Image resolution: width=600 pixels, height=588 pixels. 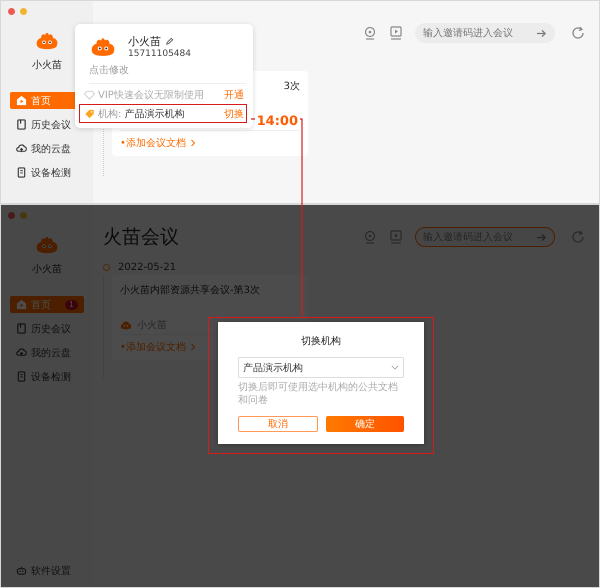 I want to click on meeting-time: 14:00, so click(x=277, y=121).